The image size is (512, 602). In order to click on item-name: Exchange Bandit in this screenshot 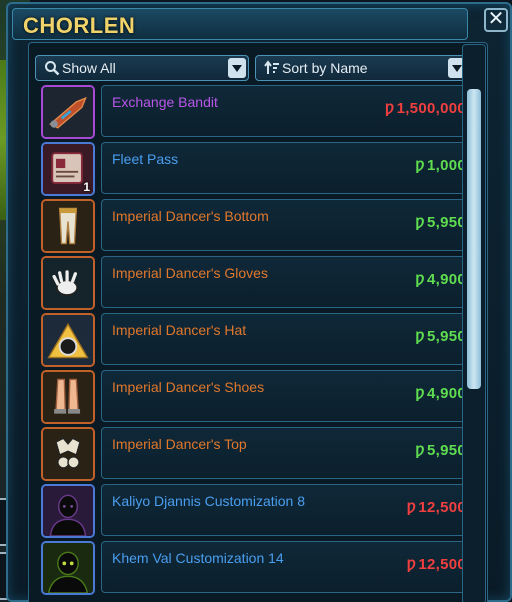, I will do `click(165, 102)`.